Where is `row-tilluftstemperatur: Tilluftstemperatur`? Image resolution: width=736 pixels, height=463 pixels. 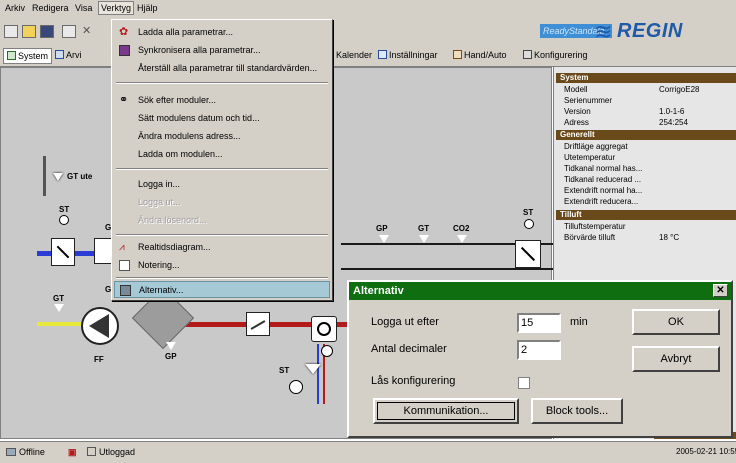 row-tilluftstemperatur: Tilluftstemperatur is located at coordinates (595, 226).